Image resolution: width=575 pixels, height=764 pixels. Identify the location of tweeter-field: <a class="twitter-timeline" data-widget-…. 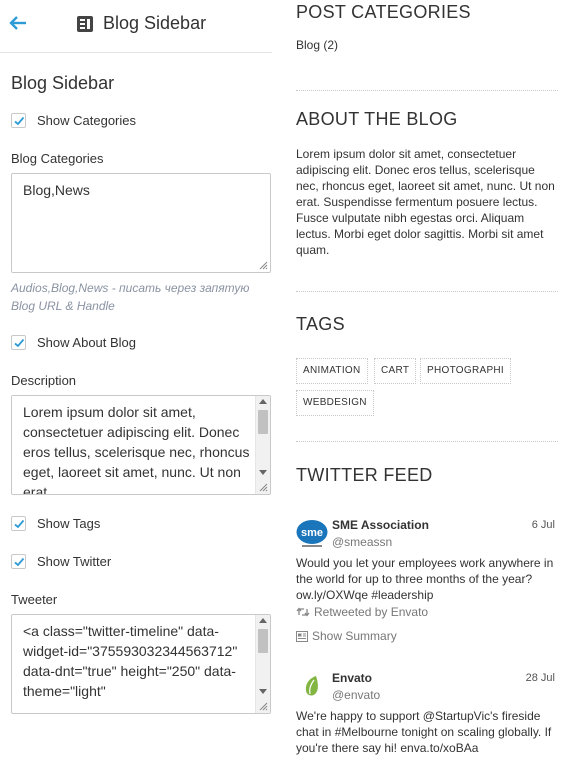
(141, 664).